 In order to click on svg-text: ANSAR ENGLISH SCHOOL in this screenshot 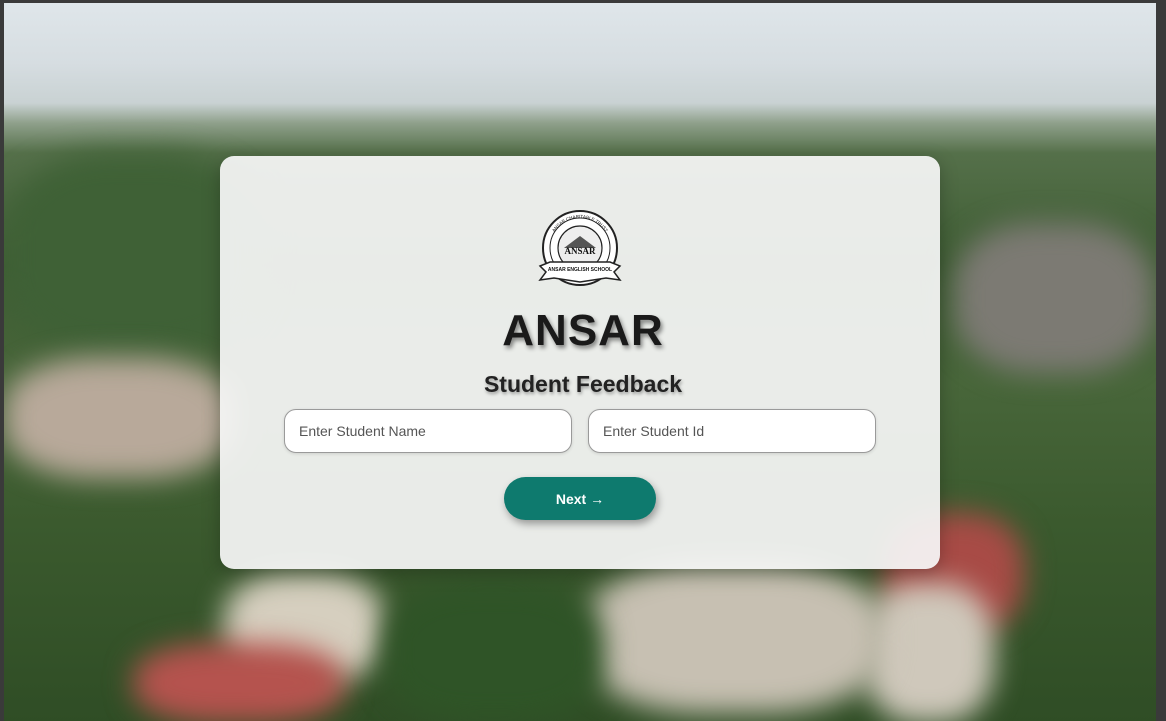, I will do `click(580, 270)`.